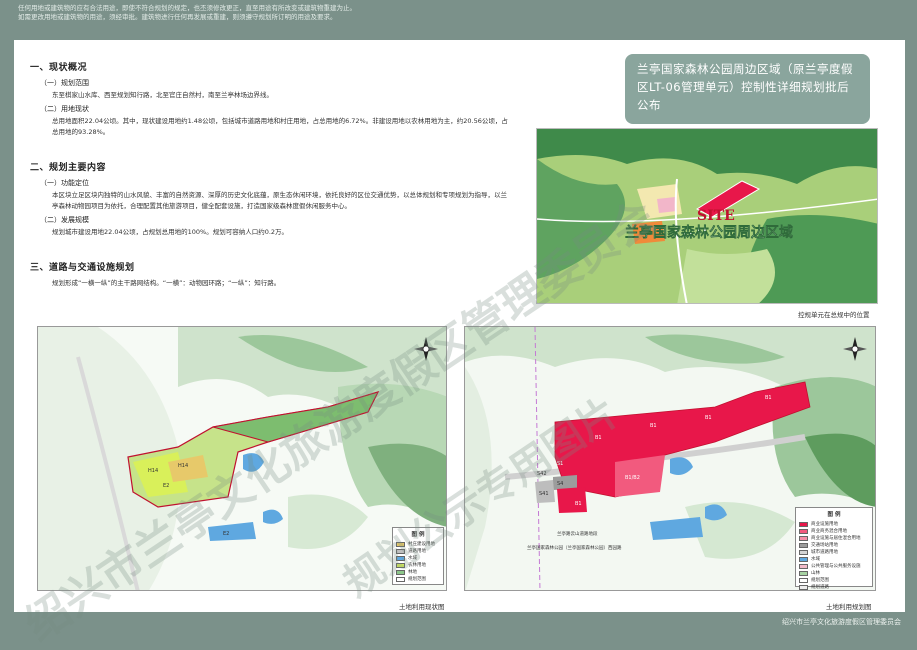 The width and height of the screenshot is (917, 650). I want to click on legend-item: 交通场站用地, so click(834, 545).